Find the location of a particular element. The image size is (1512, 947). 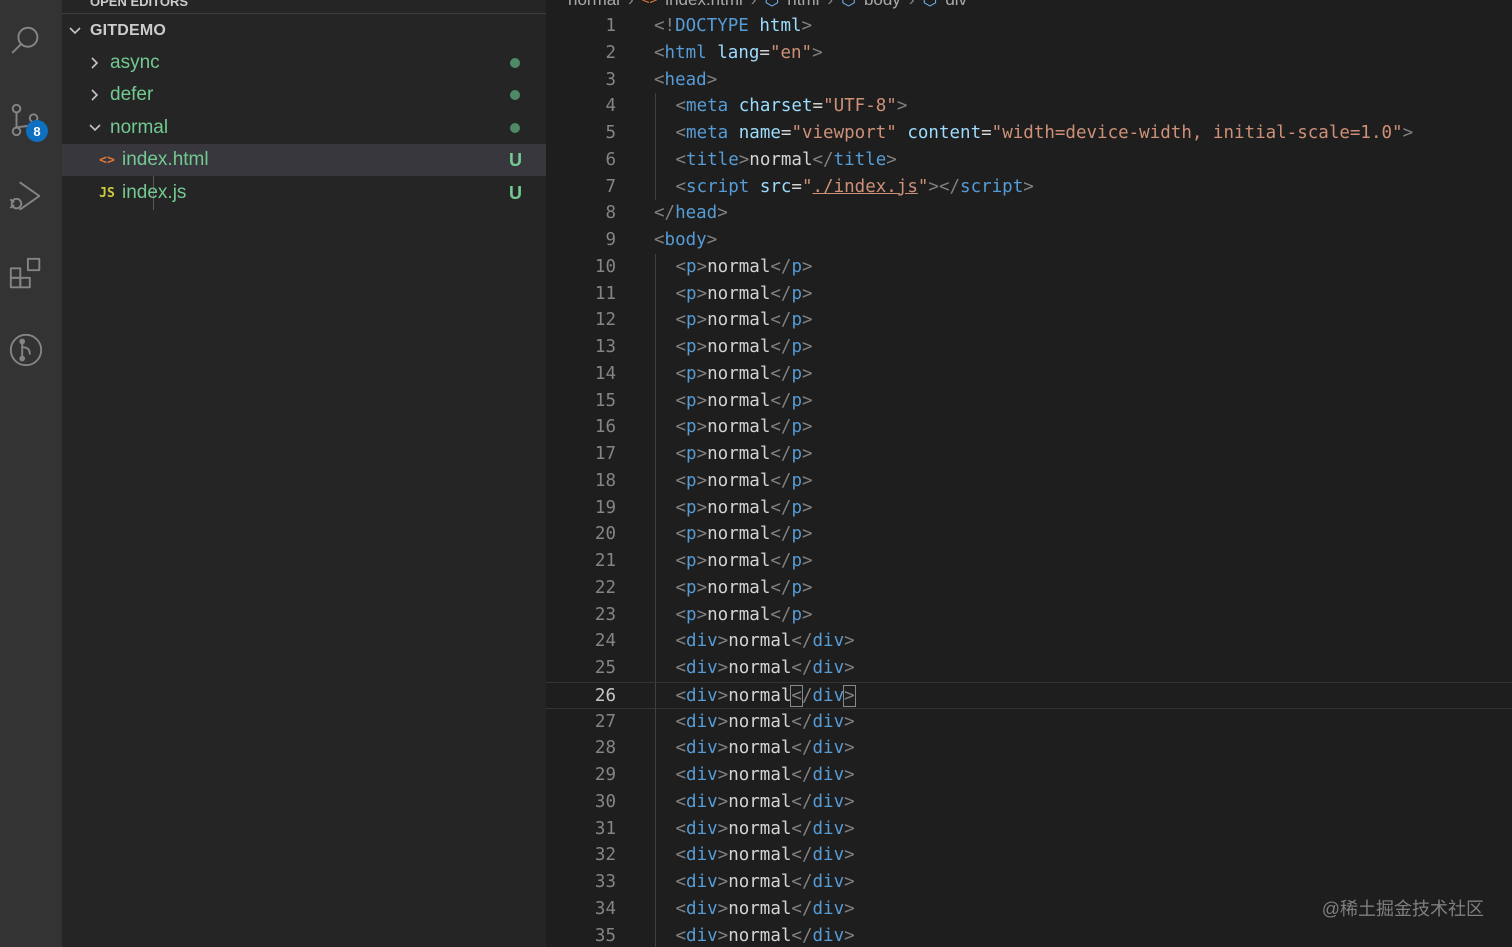

code-line: 22 <p>normal</p> is located at coordinates (1029, 588).